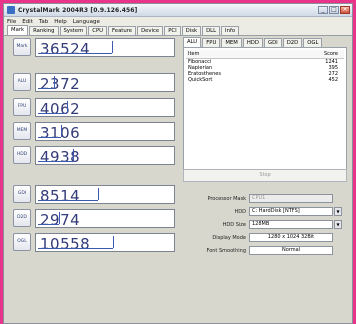 The height and width of the screenshot is (324, 356). I want to click on alu-score: 2372, so click(60, 84).